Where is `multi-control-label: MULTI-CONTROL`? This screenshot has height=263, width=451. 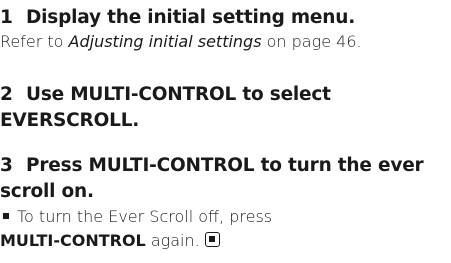 multi-control-label: MULTI-CONTROL is located at coordinates (73, 240).